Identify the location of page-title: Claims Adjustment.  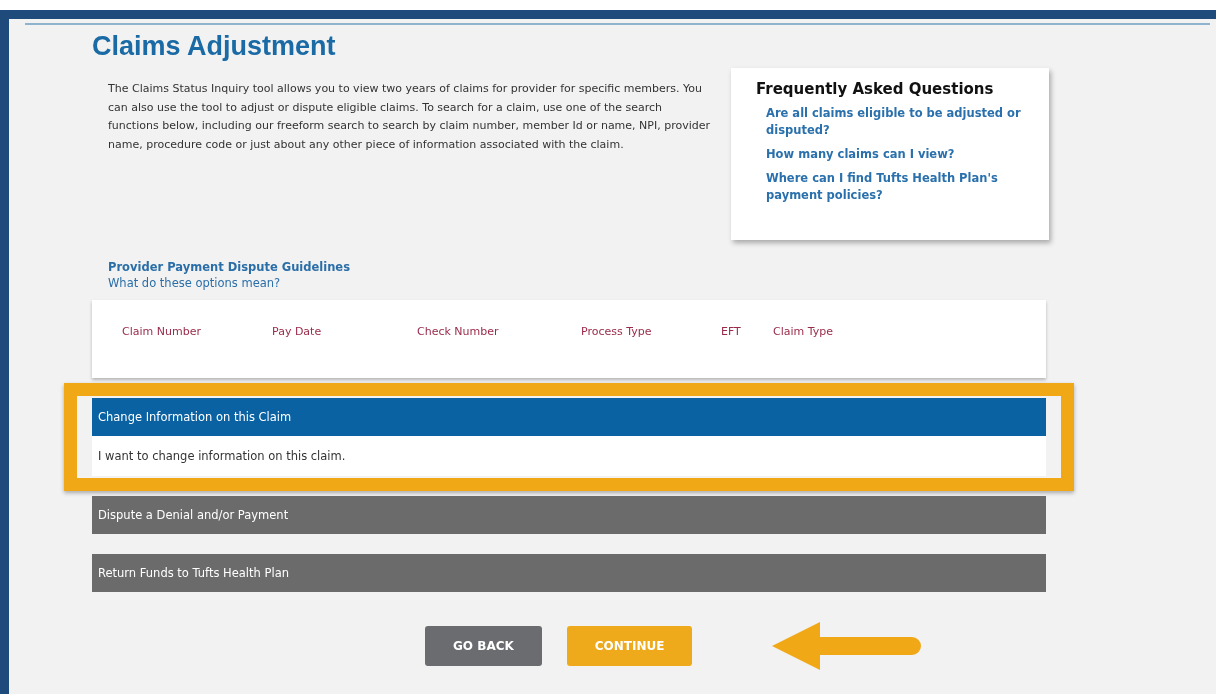
(214, 46).